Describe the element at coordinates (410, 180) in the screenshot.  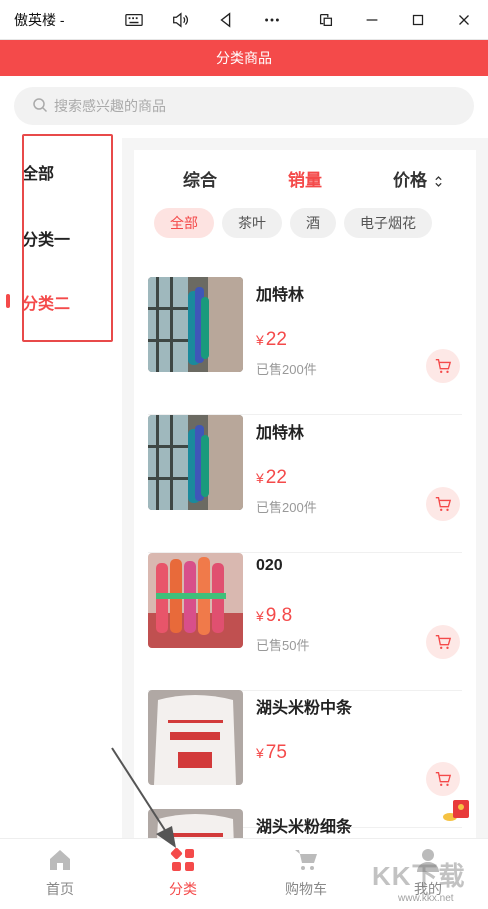
I see `sort-price-label: 价格` at that location.